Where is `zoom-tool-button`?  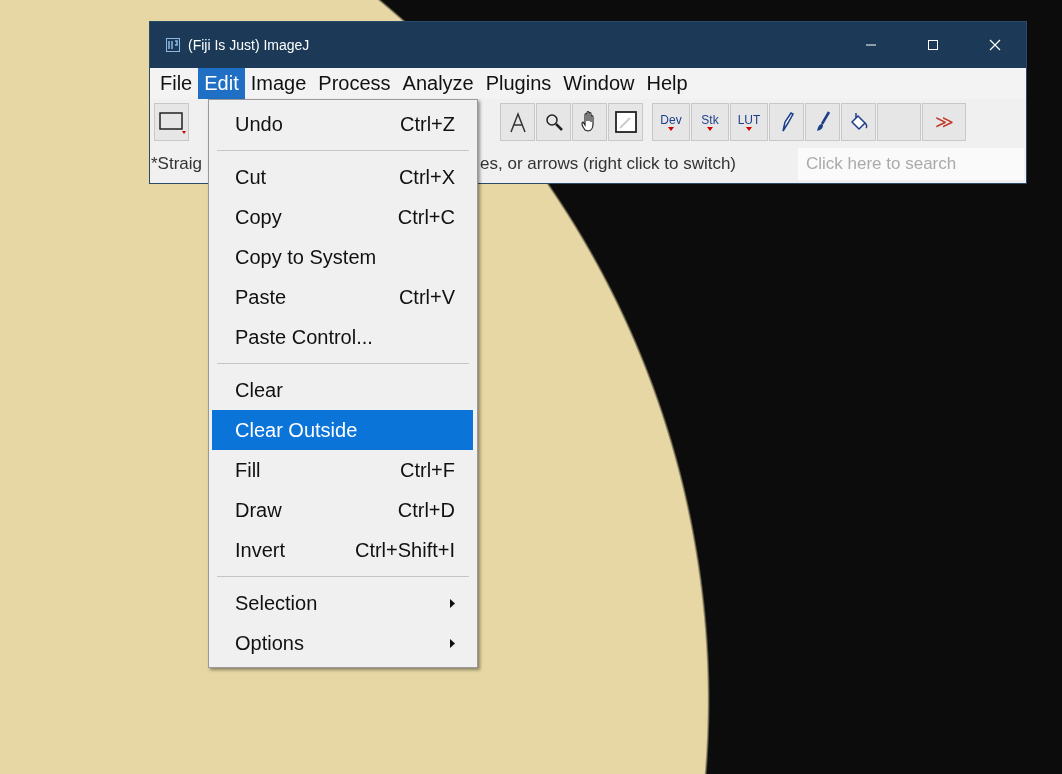 zoom-tool-button is located at coordinates (553, 121).